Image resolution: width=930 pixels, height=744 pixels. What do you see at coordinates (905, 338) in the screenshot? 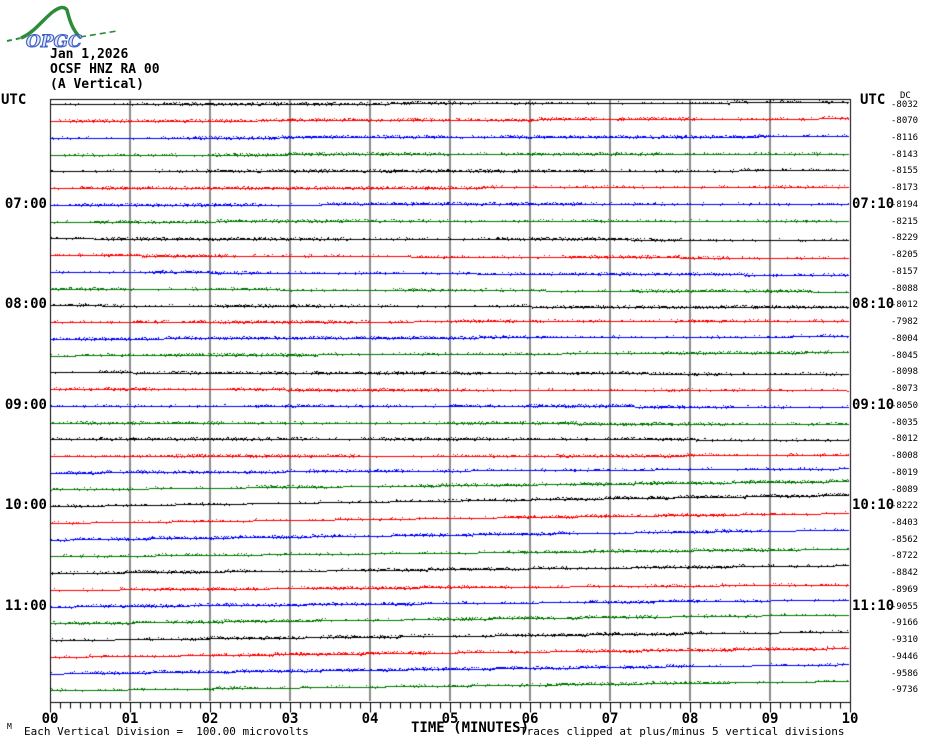
I see `dc-offset-label: -8004` at bounding box center [905, 338].